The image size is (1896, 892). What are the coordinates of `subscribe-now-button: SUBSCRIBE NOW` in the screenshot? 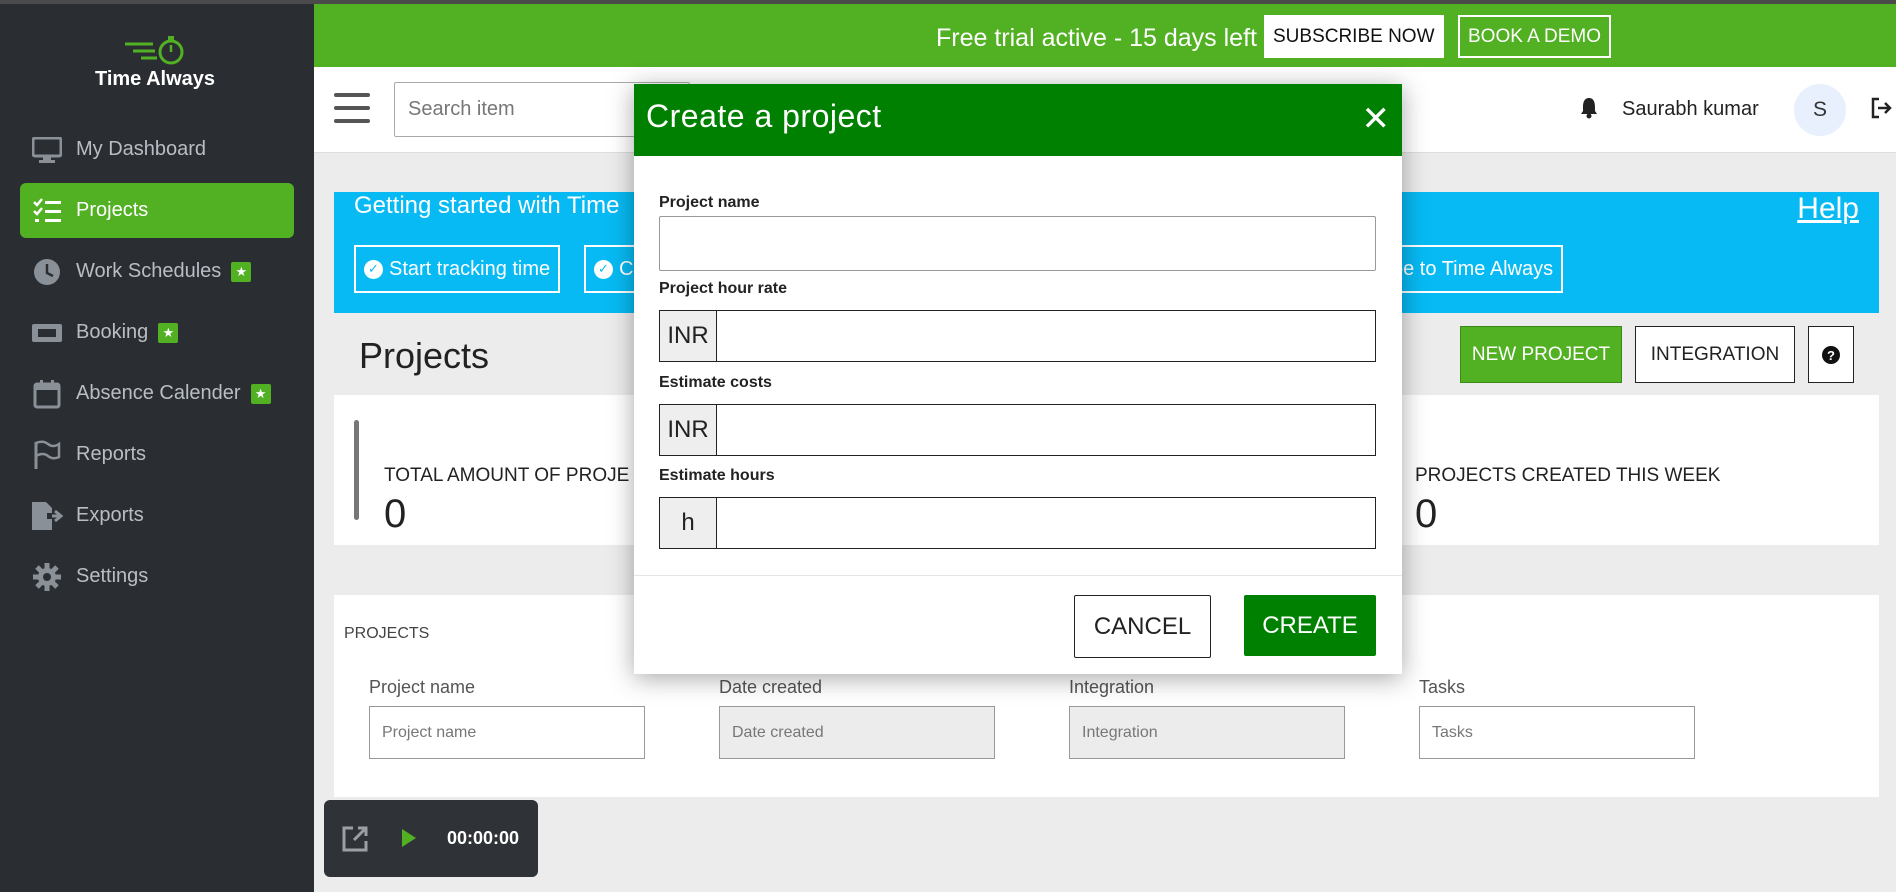 It's located at (1354, 36).